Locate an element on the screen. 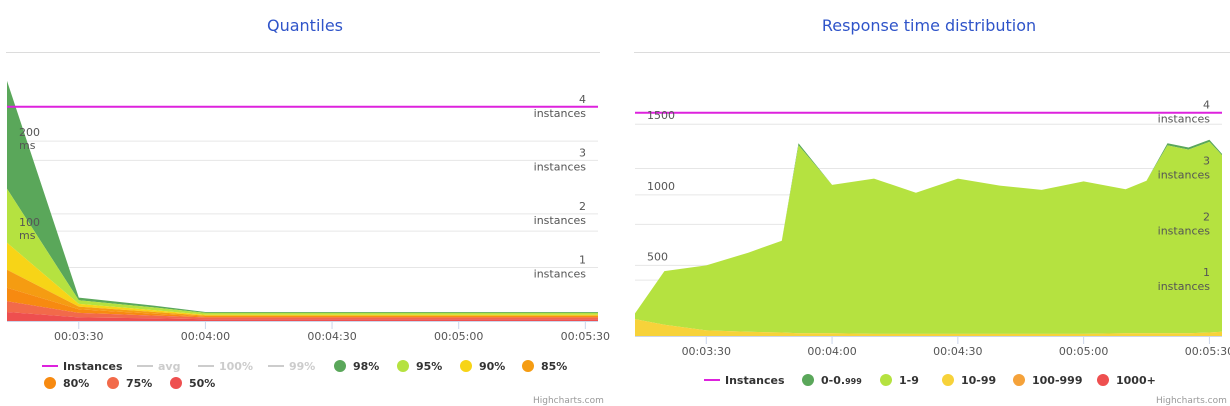  legend-item-1000-: 1000+ is located at coordinates (1126, 380).